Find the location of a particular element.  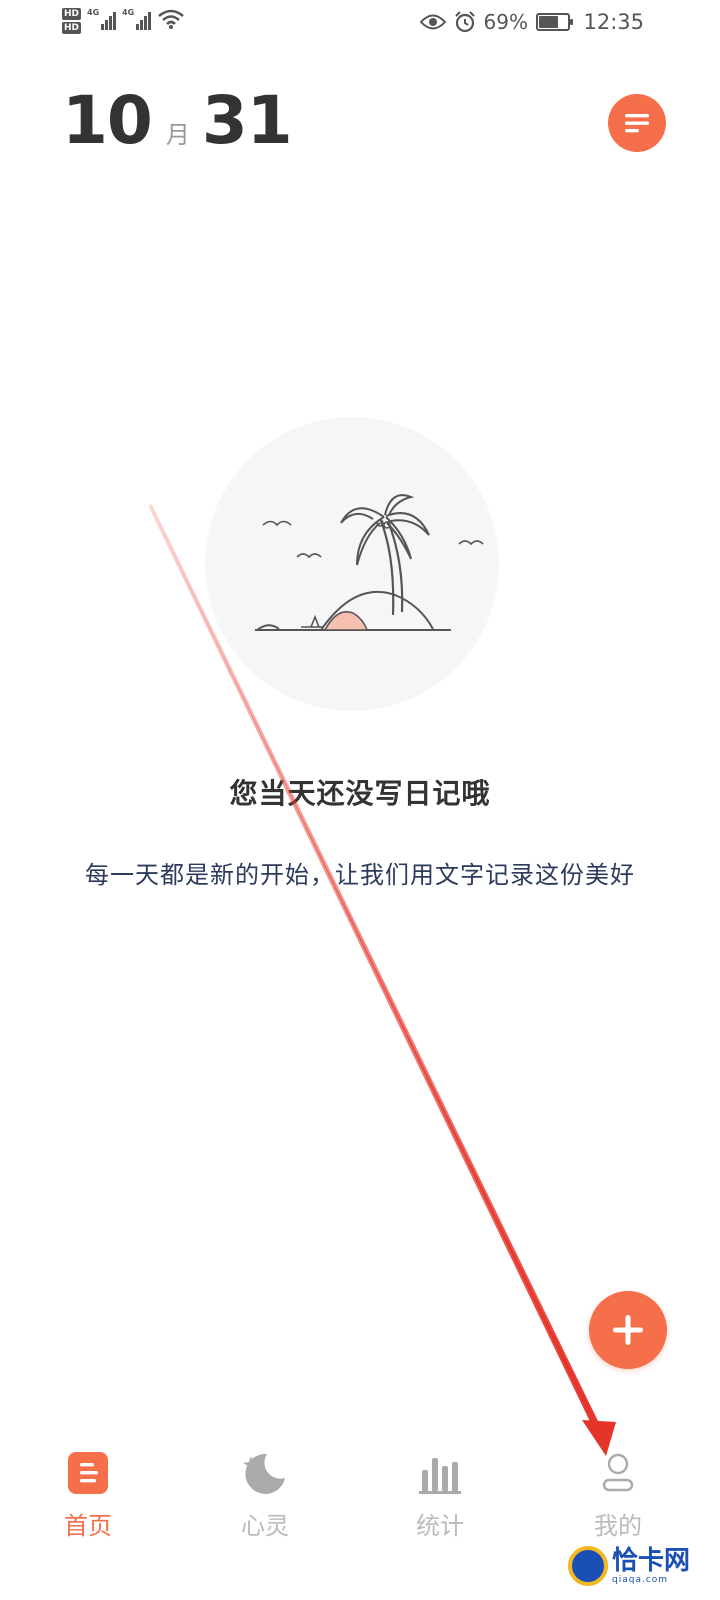

empty-subtitle: 每一天都是新的开始，让我们用文字记录这份美好 is located at coordinates (360, 875).